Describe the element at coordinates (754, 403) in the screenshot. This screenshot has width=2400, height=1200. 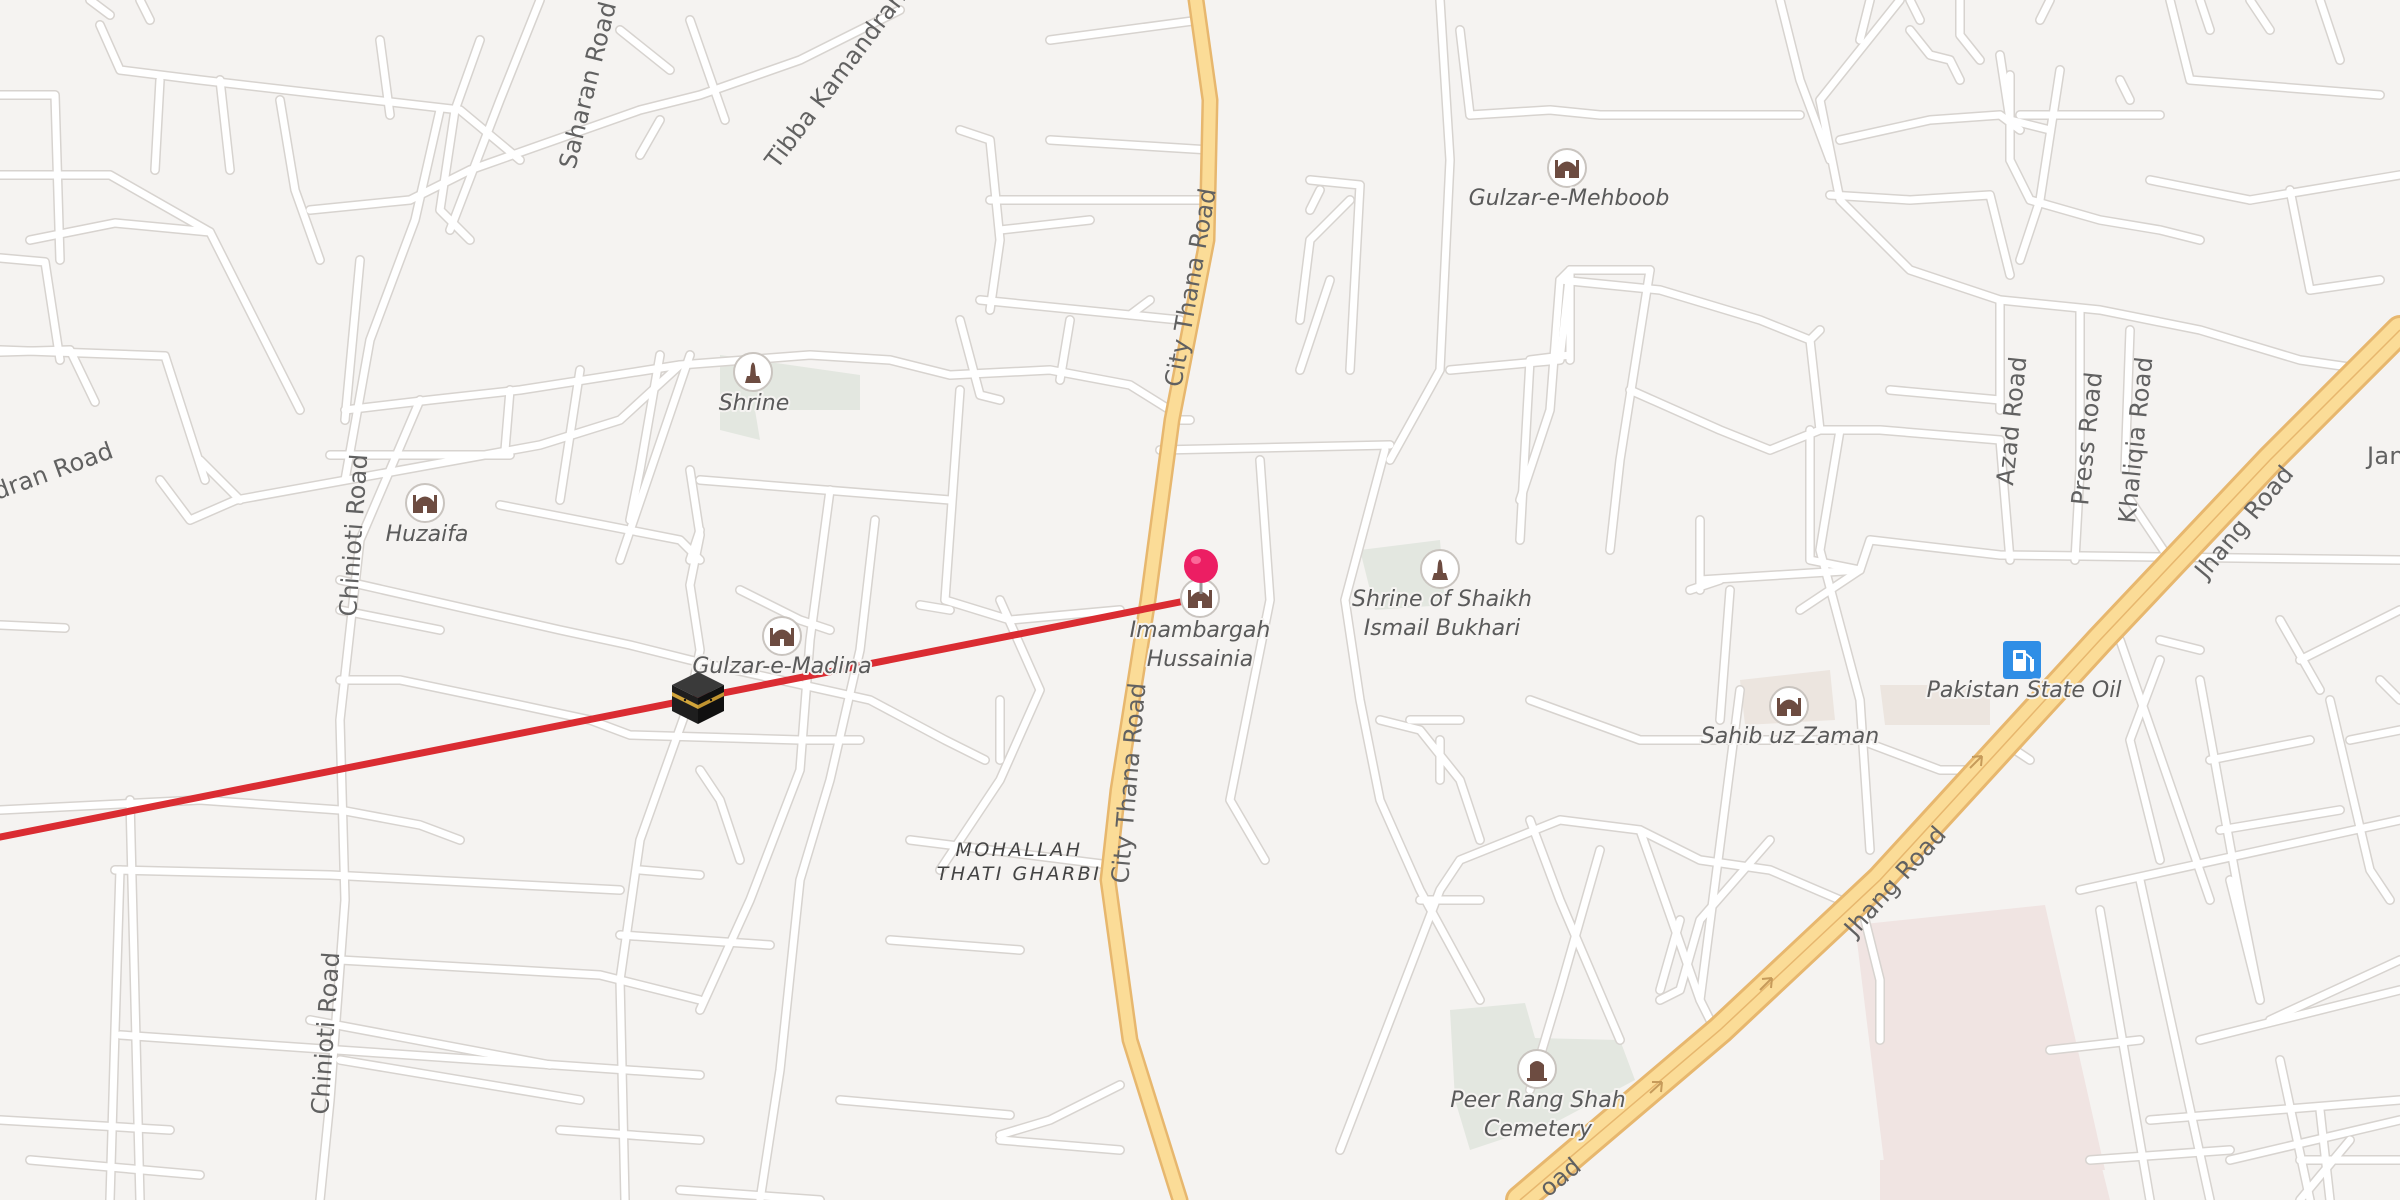
I see `poi-label-shrine: Shrine` at that location.